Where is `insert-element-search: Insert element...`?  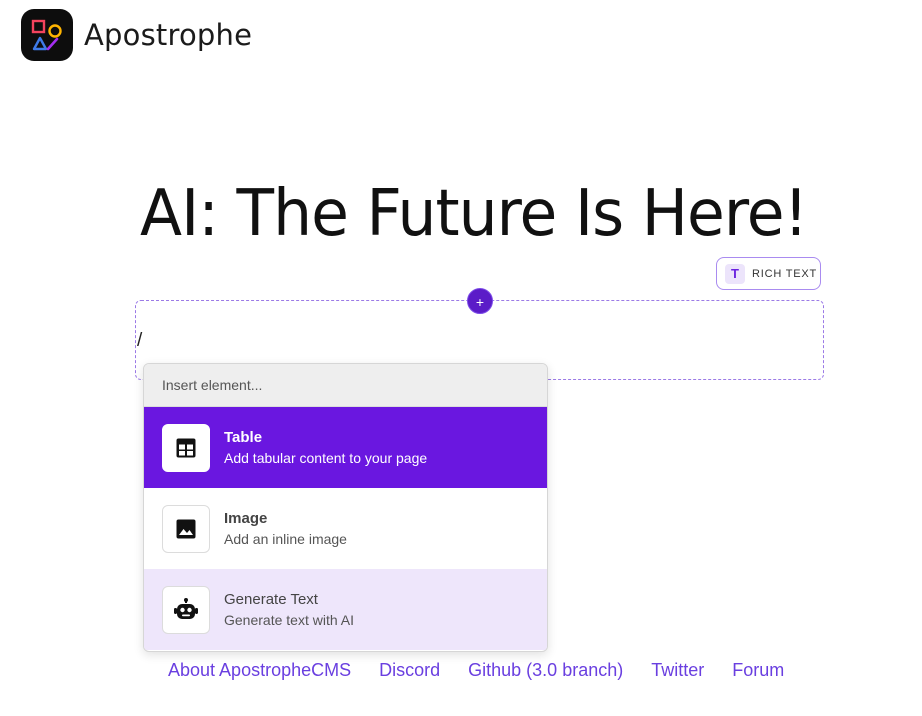
insert-element-search: Insert element... is located at coordinates (345, 385).